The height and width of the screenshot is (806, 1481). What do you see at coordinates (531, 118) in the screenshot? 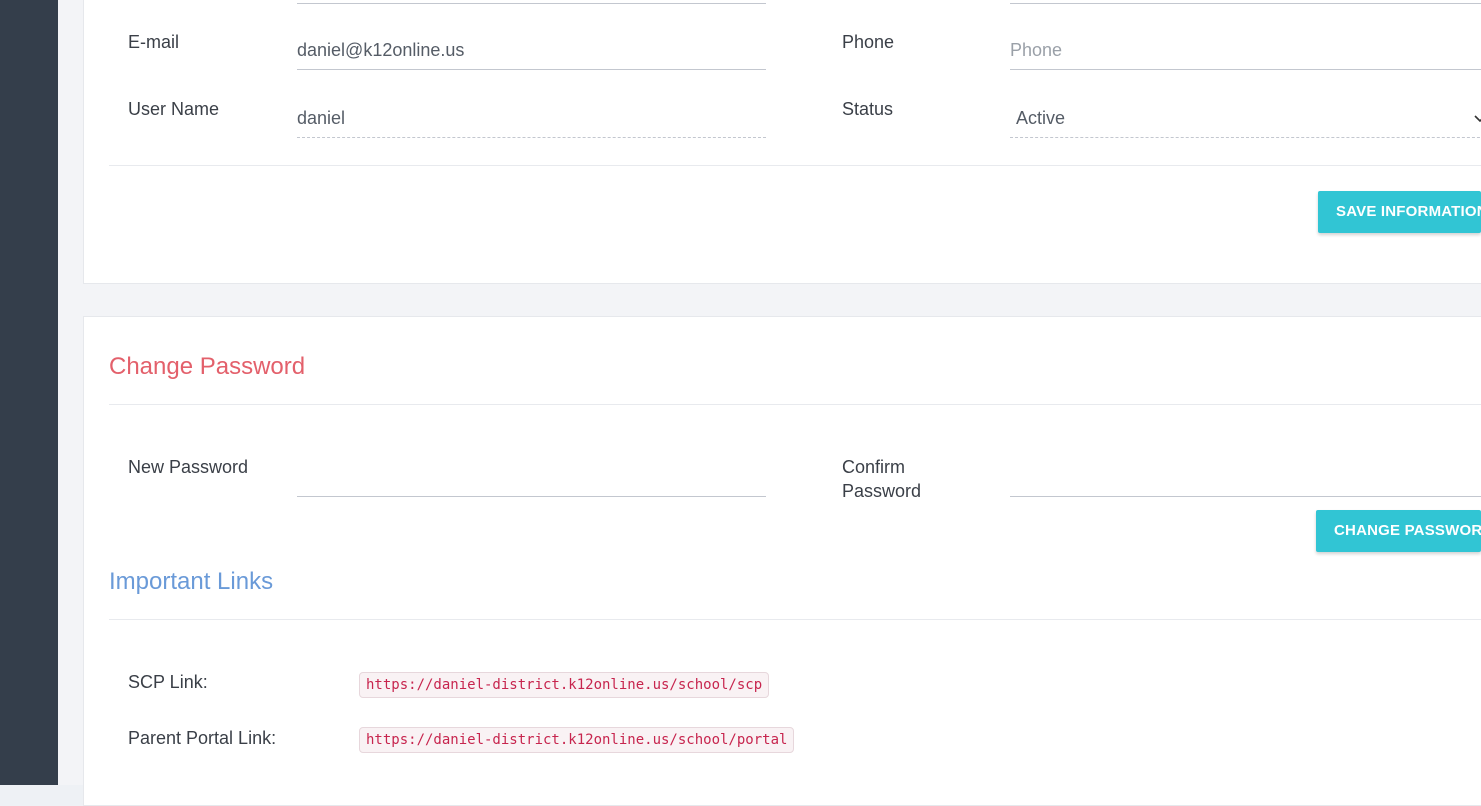
I see `username-field: daniel` at bounding box center [531, 118].